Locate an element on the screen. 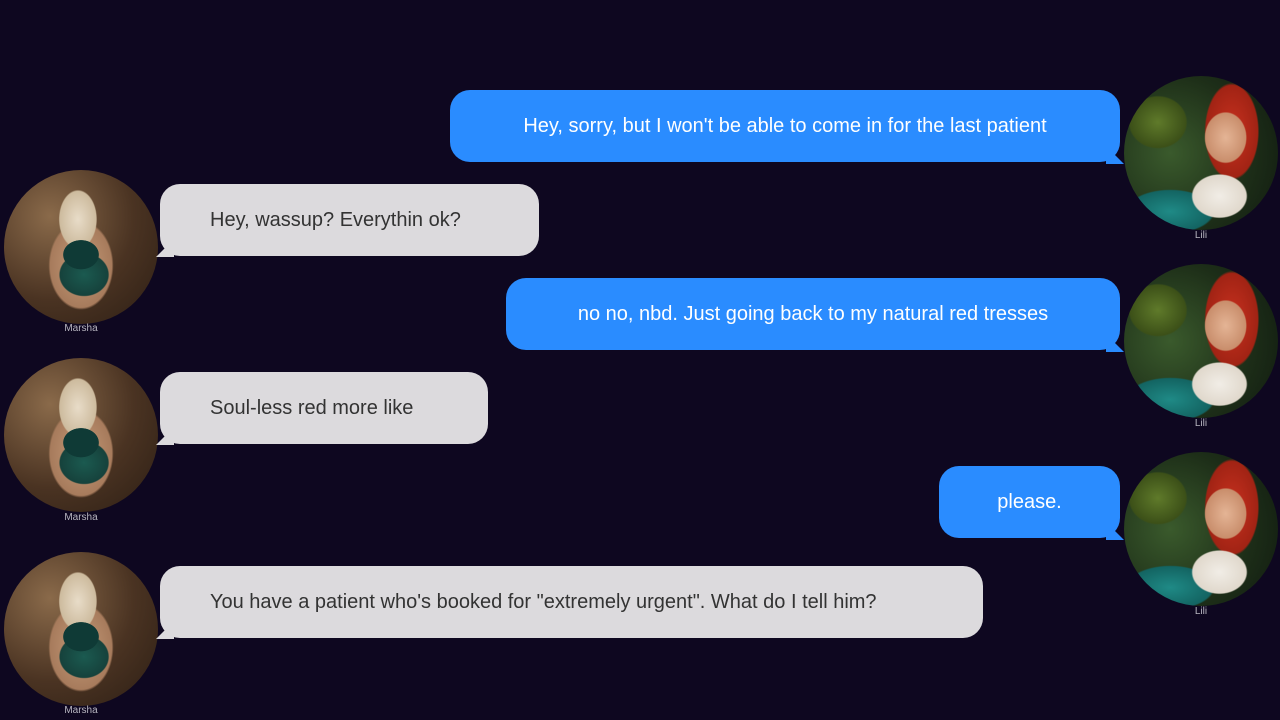 Image resolution: width=1280 pixels, height=720 pixels. message-bubble: Hey, wassup? Everythin ok? is located at coordinates (349, 220).